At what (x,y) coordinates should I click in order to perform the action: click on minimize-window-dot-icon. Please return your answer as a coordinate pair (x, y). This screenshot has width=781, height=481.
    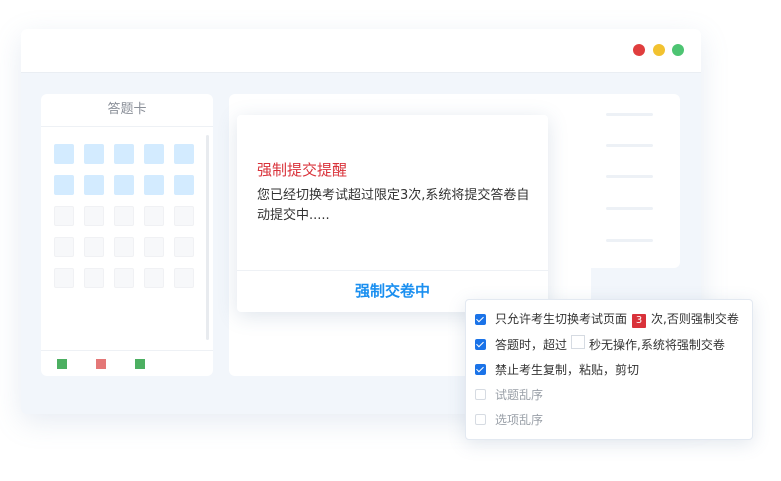
    Looking at the image, I should click on (659, 50).